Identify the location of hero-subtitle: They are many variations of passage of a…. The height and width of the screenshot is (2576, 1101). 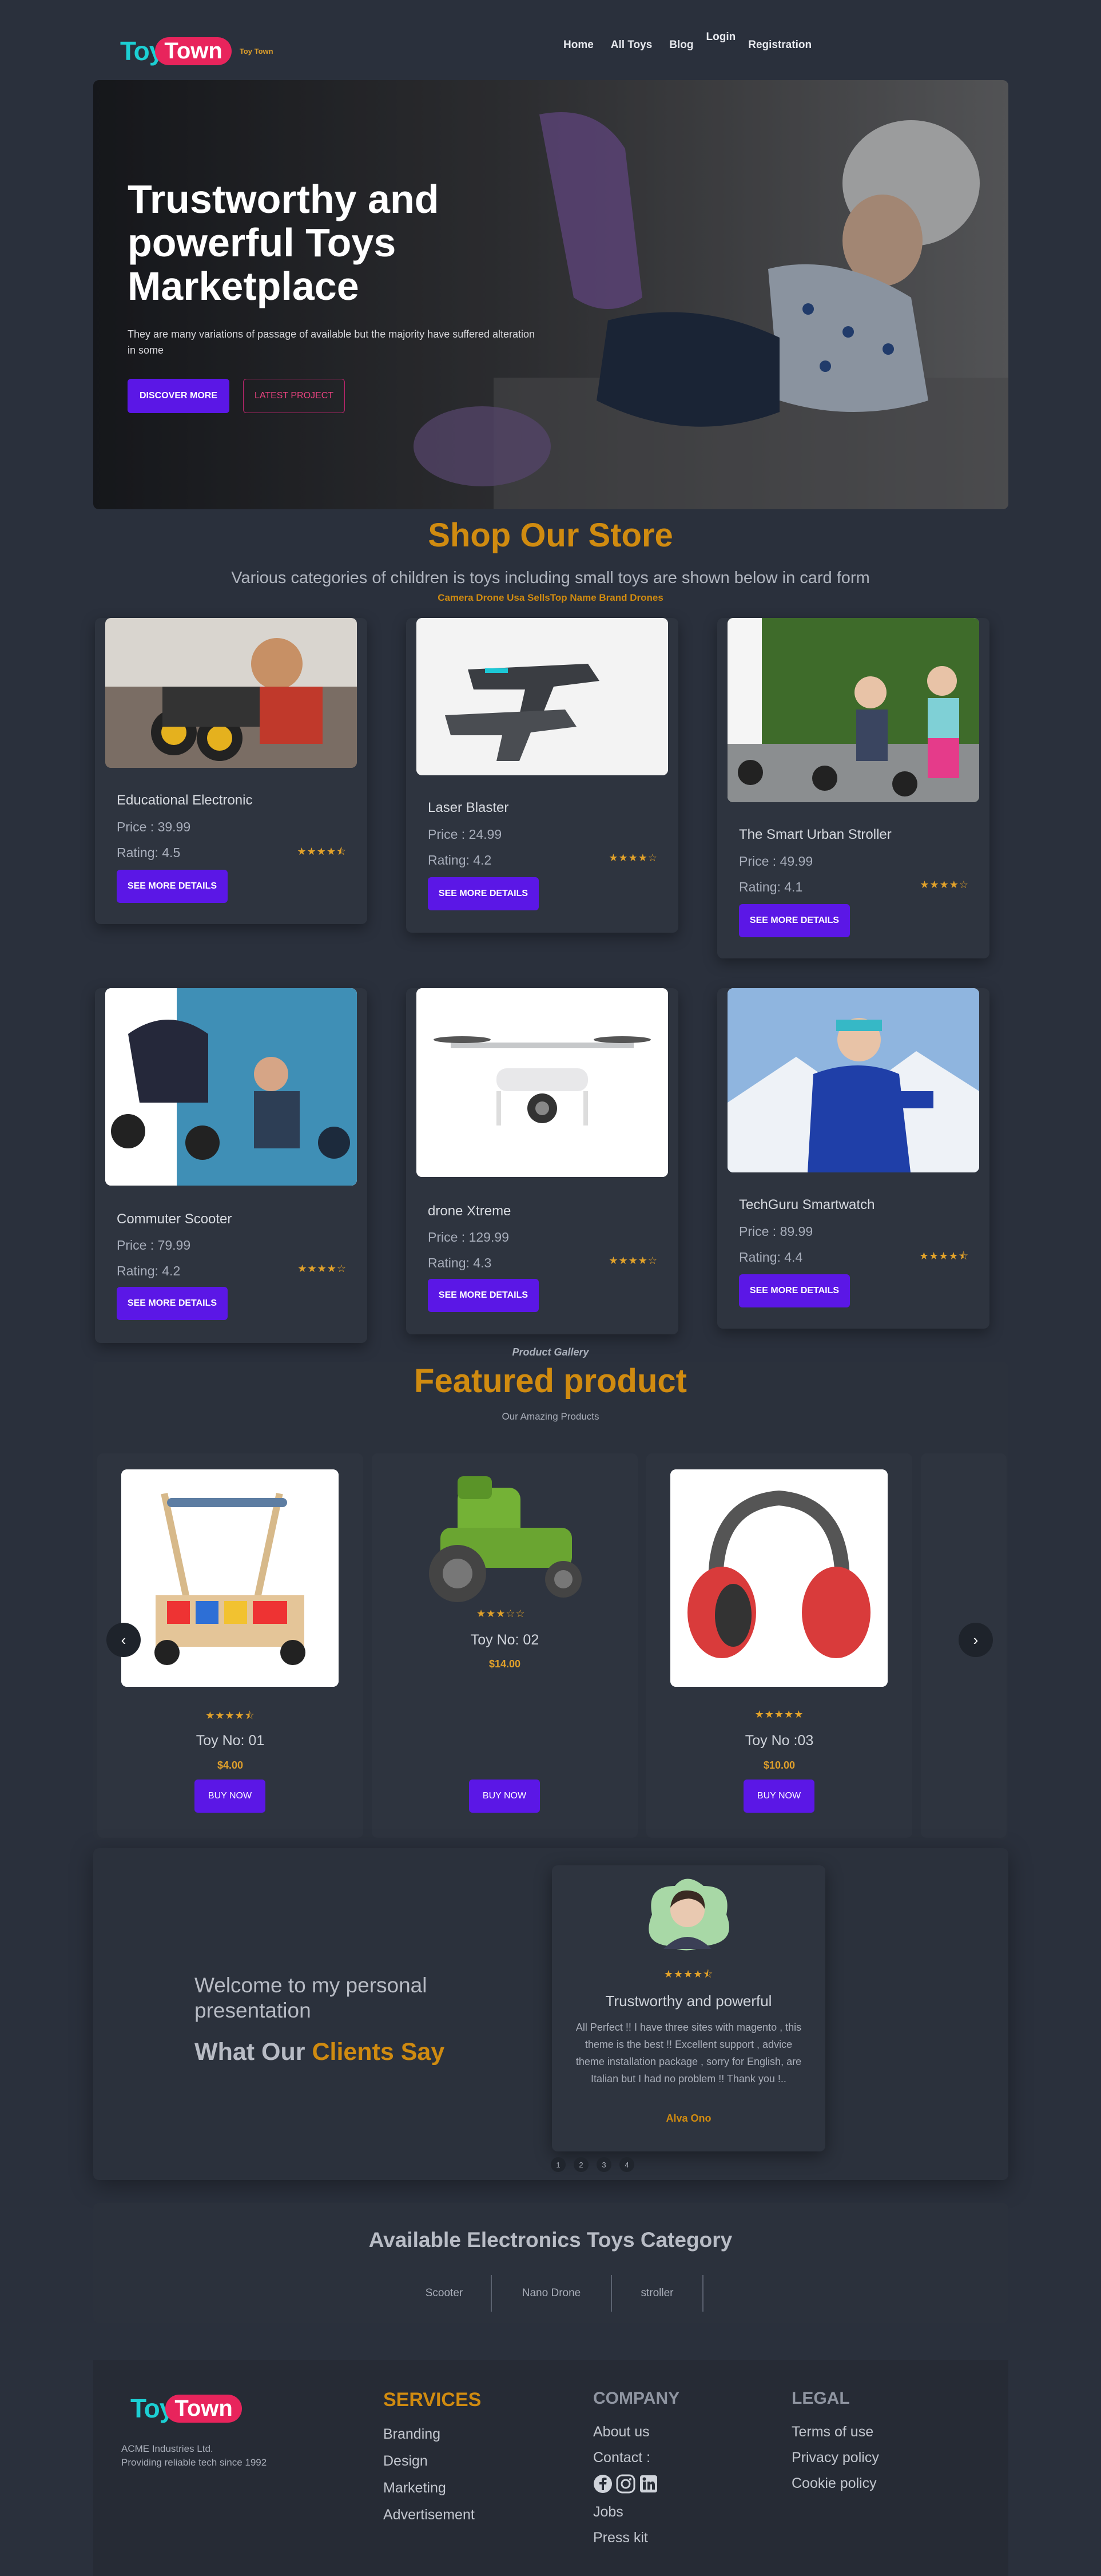
(331, 342).